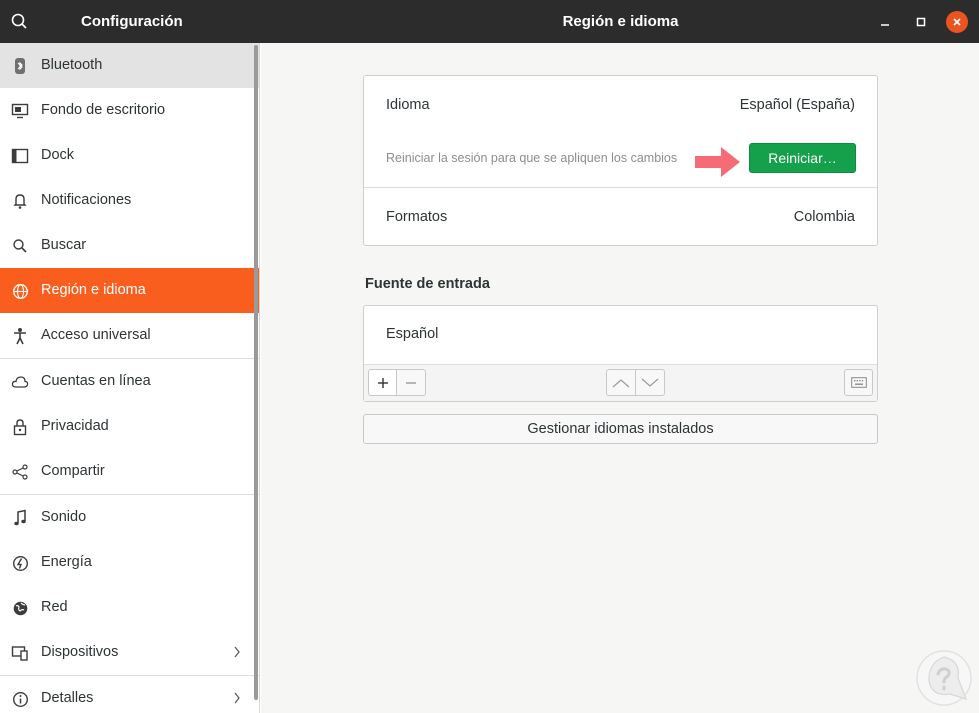  What do you see at coordinates (20, 201) in the screenshot?
I see `bell-icon` at bounding box center [20, 201].